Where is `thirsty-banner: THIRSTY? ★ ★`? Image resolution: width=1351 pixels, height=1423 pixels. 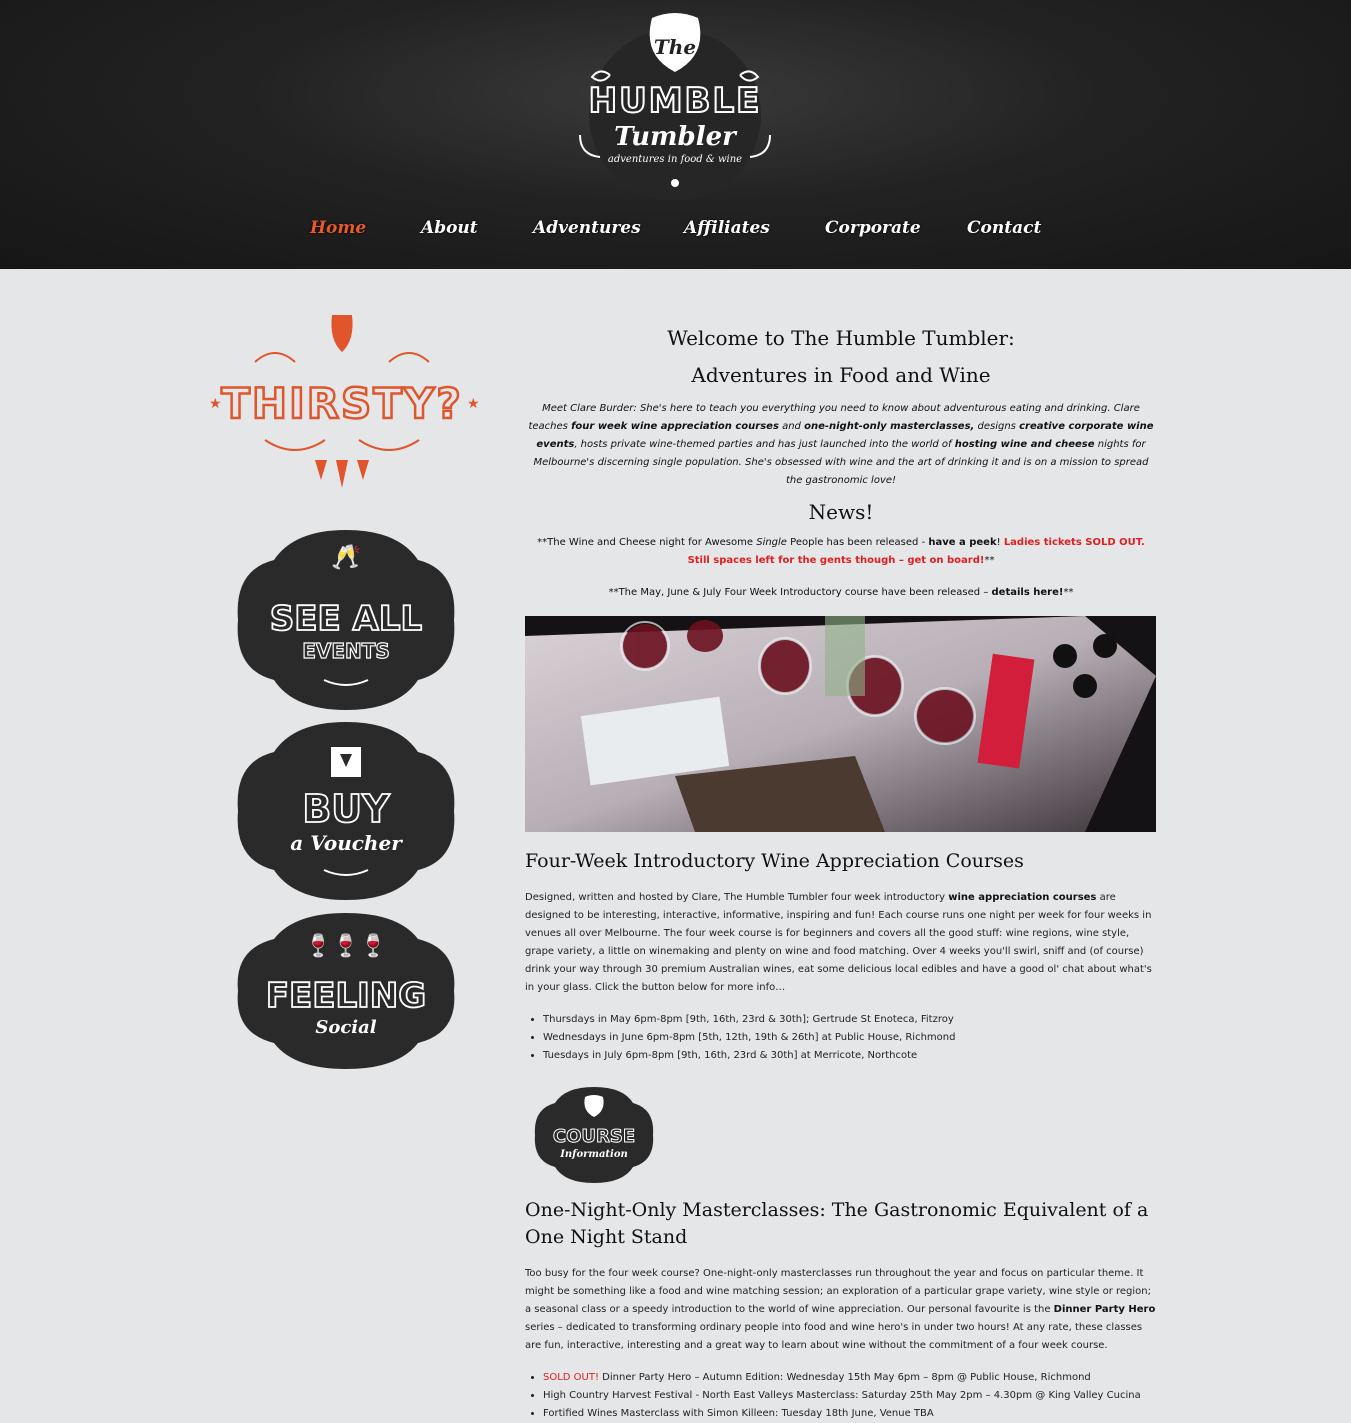 thirsty-banner: THIRSTY? ★ ★ is located at coordinates (342, 403).